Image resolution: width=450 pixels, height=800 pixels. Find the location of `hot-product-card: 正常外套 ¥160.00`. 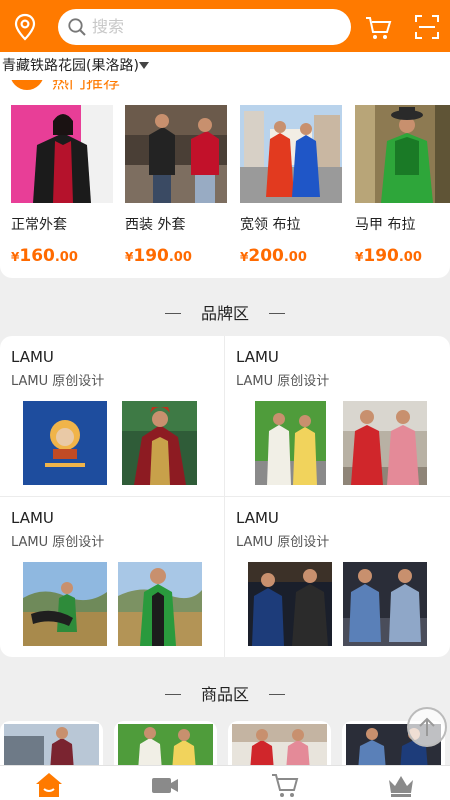

hot-product-card: 正常外套 ¥160.00 is located at coordinates (62, 190).